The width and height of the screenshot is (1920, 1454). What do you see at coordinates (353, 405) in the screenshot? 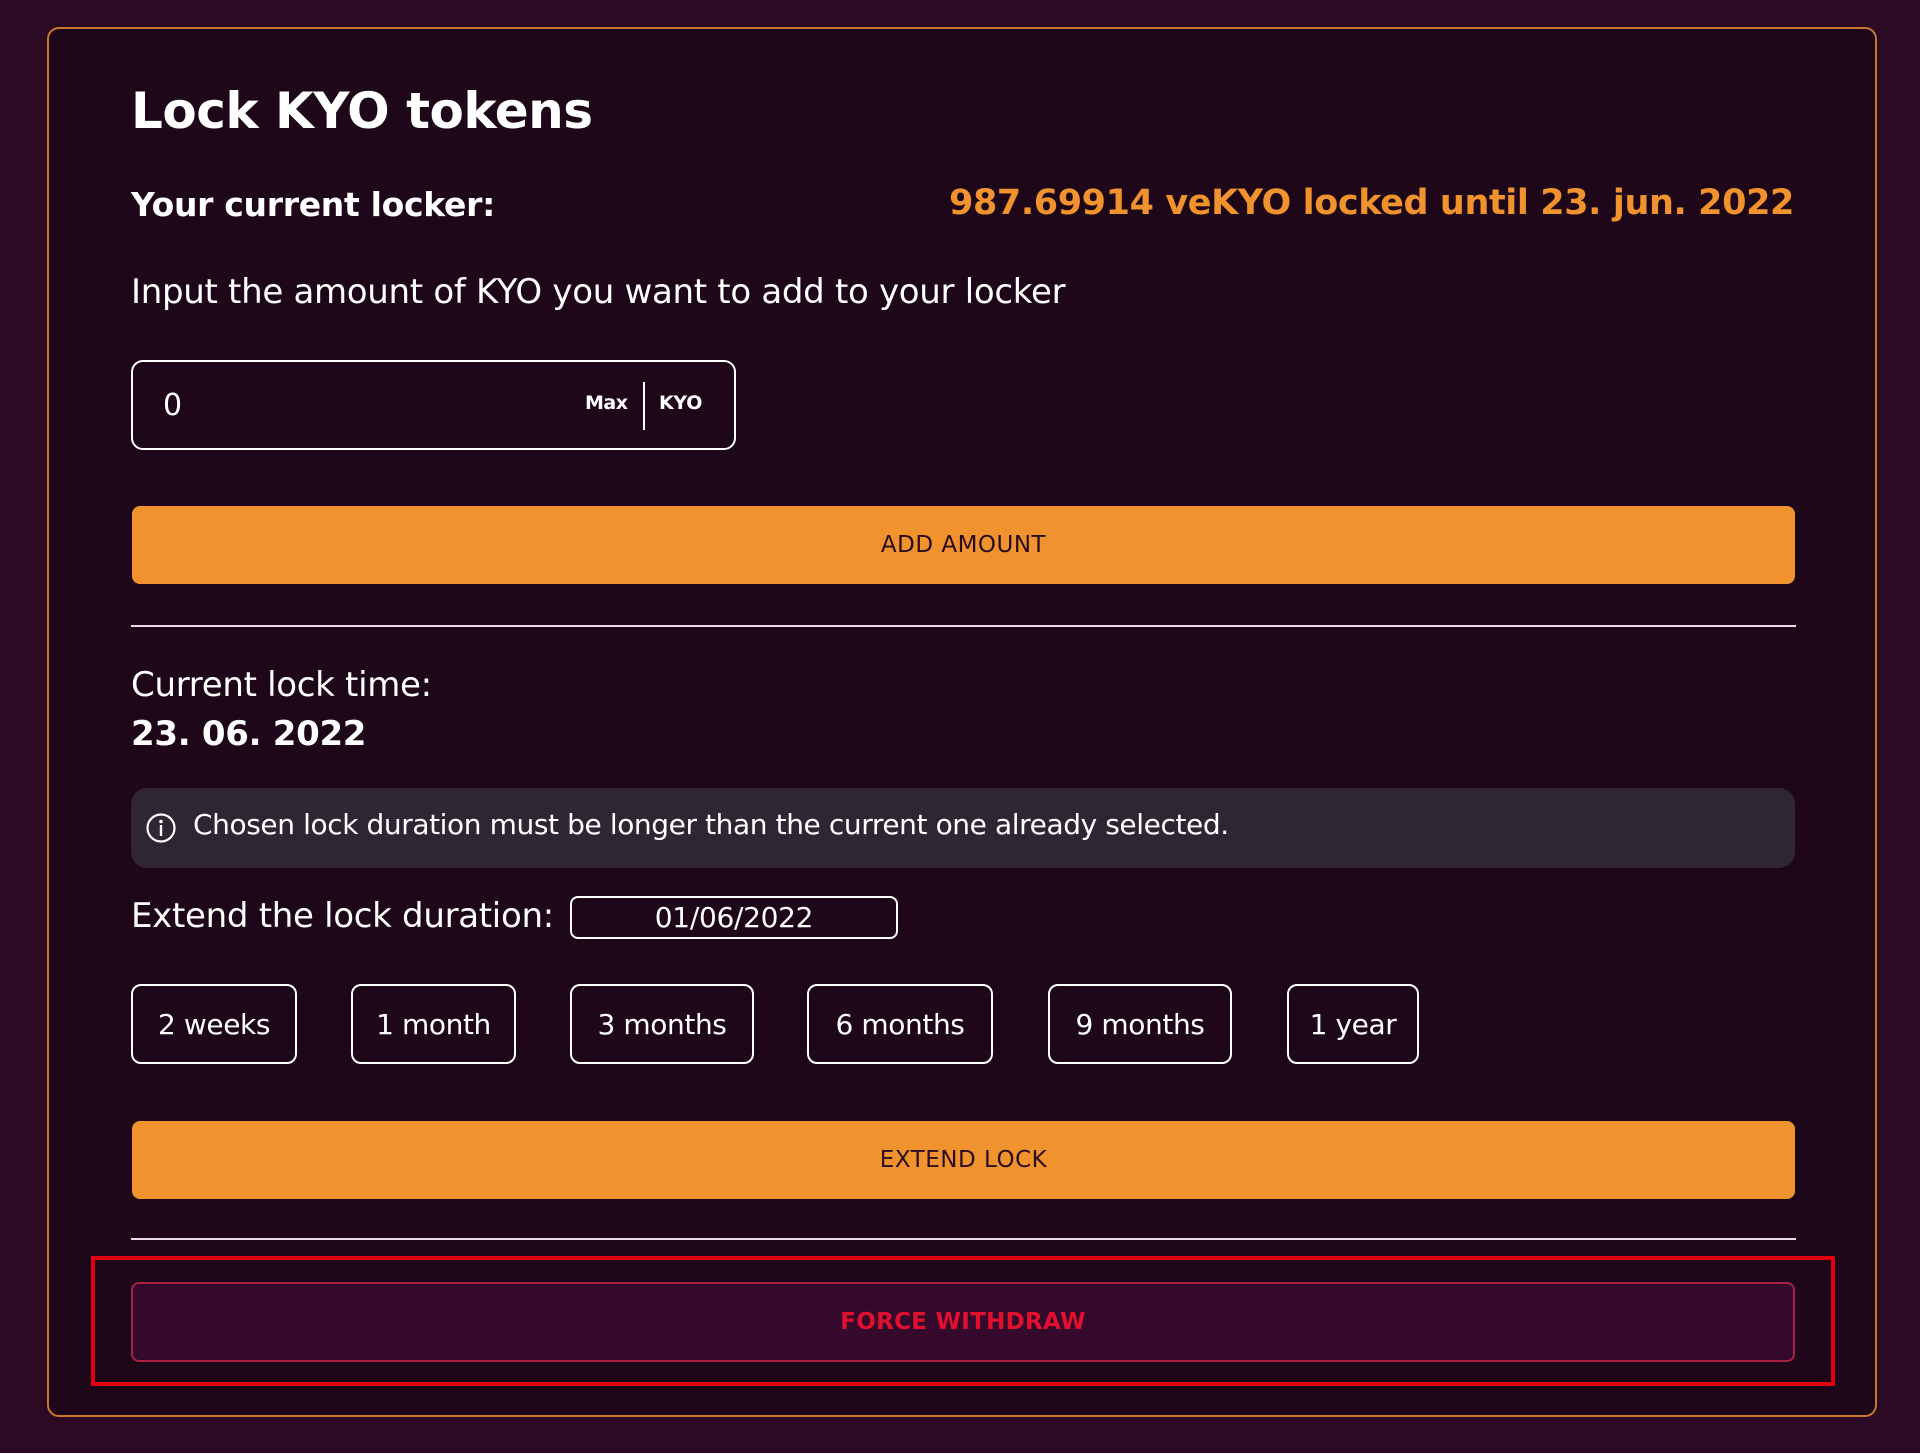
I see `amount-input` at bounding box center [353, 405].